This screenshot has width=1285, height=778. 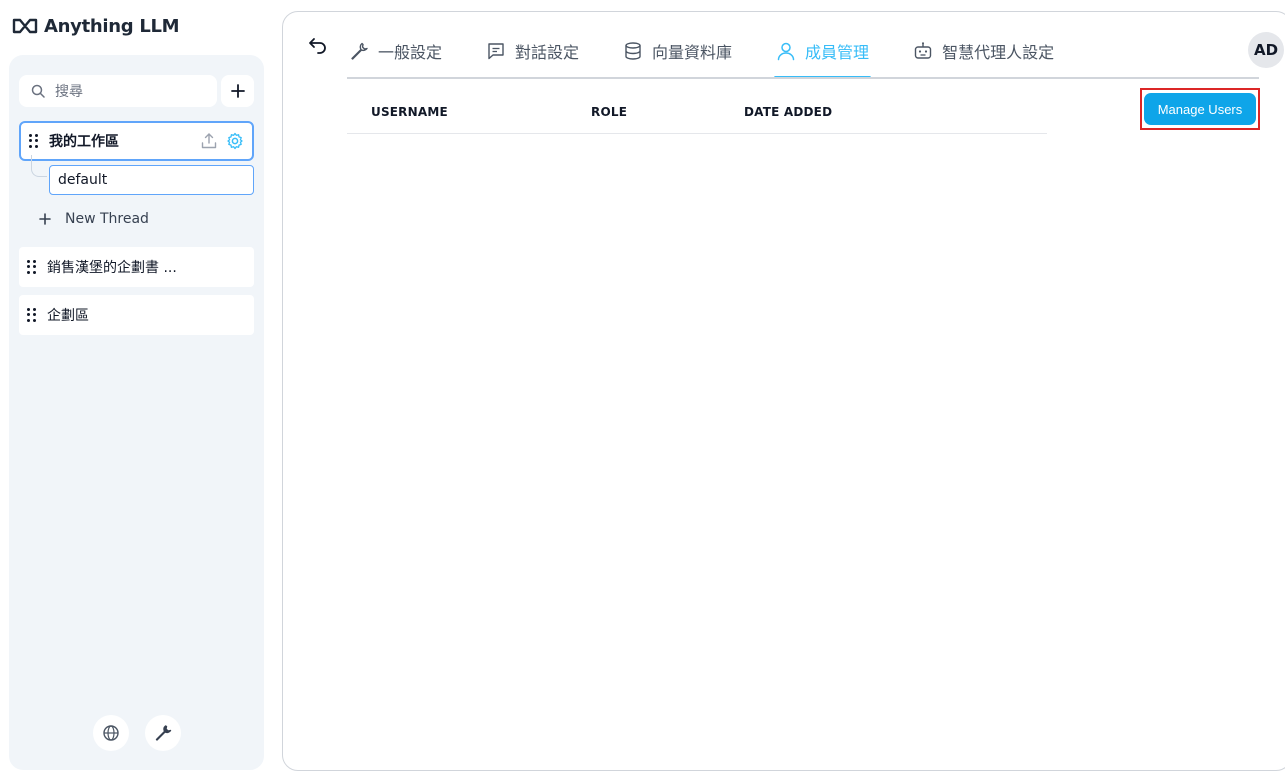 What do you see at coordinates (235, 141) in the screenshot?
I see `settings-gear-icon` at bounding box center [235, 141].